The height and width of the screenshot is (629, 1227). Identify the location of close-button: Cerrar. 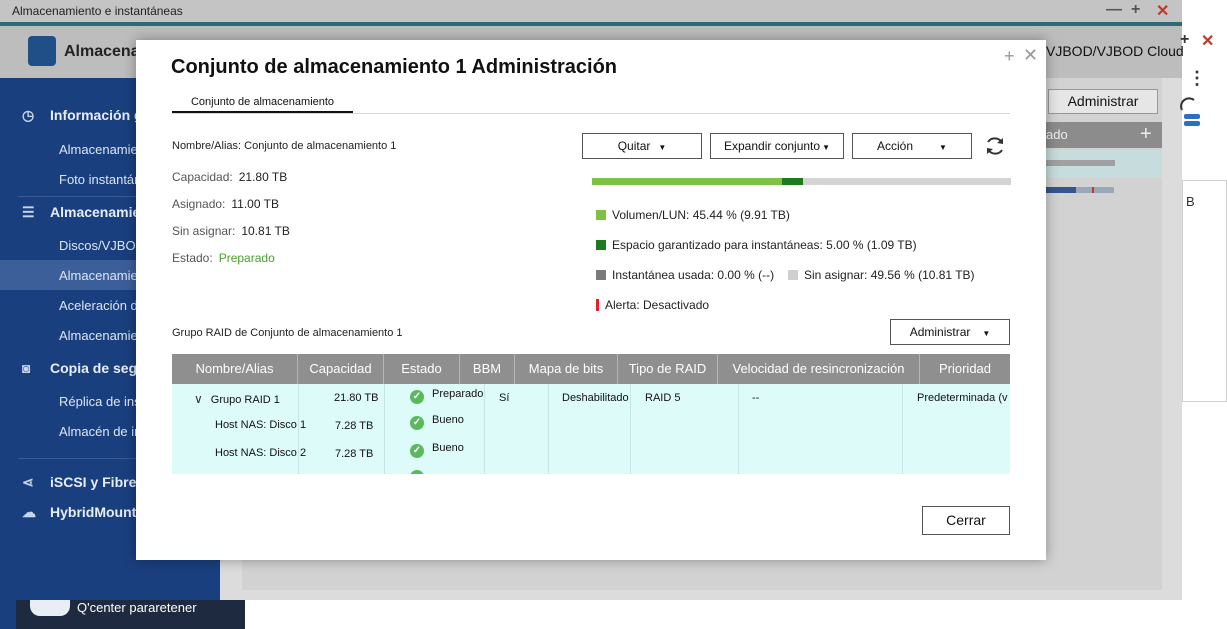
(966, 520).